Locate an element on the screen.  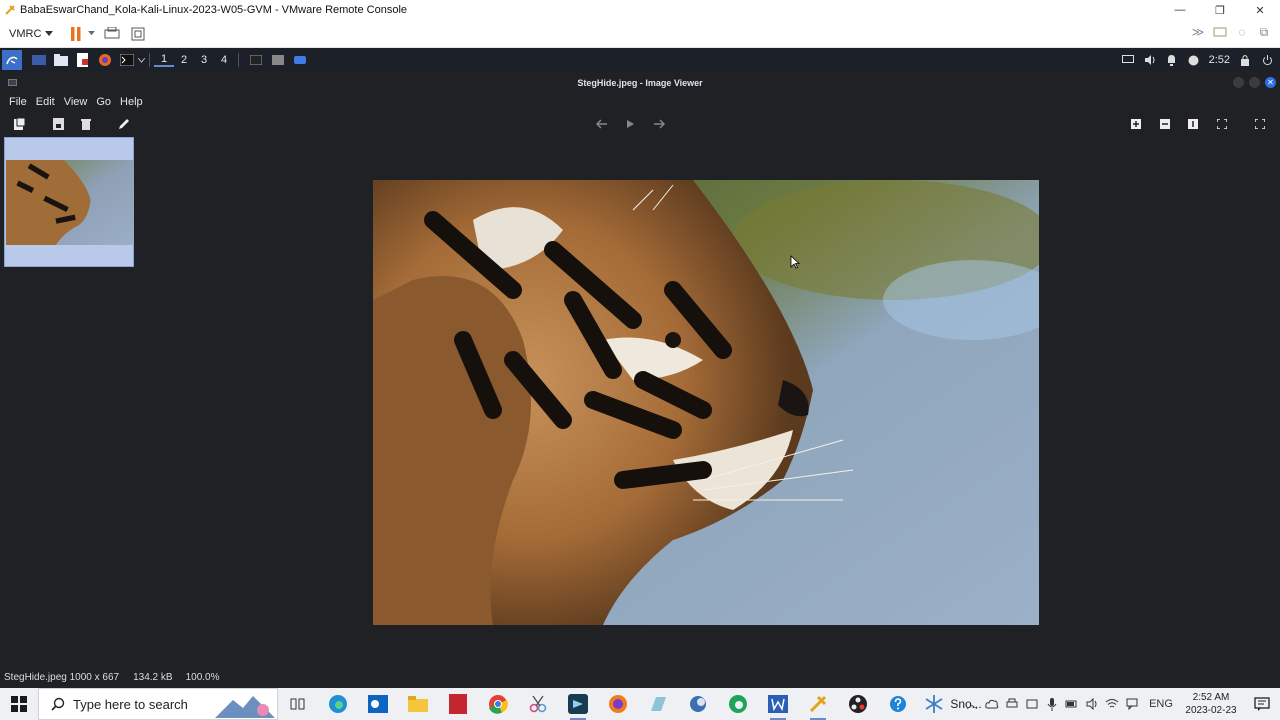
start-button is located at coordinates (19, 704).